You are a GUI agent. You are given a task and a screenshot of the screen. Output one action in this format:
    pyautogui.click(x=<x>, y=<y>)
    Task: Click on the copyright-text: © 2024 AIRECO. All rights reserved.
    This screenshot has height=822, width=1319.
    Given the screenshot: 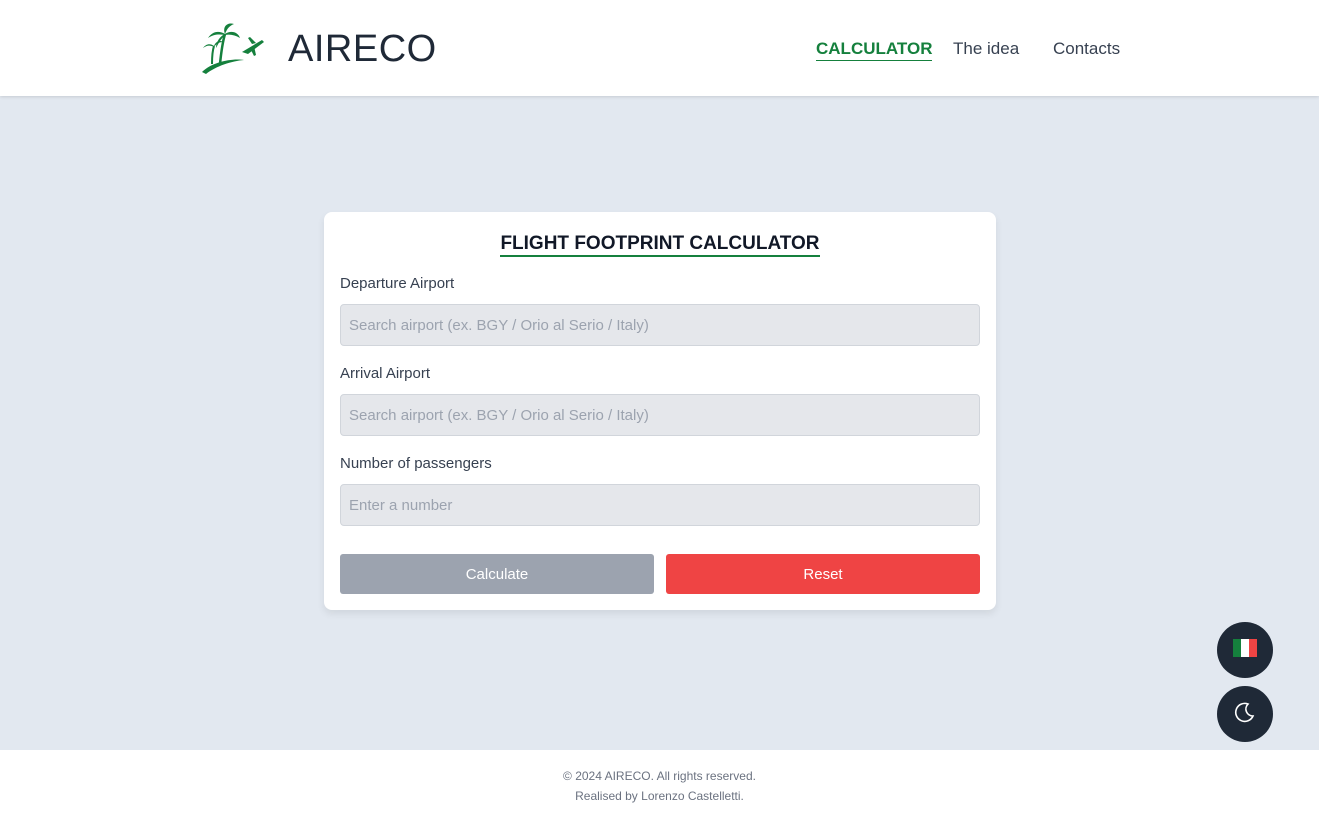 What is the action you would take?
    pyautogui.click(x=659, y=776)
    